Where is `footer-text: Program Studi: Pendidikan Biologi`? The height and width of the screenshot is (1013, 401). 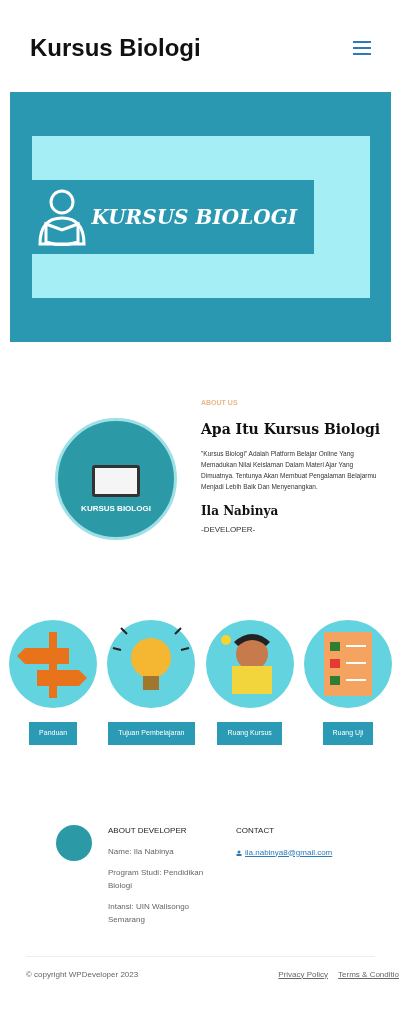
footer-text: Program Studi: Pendidikan Biologi is located at coordinates (156, 879).